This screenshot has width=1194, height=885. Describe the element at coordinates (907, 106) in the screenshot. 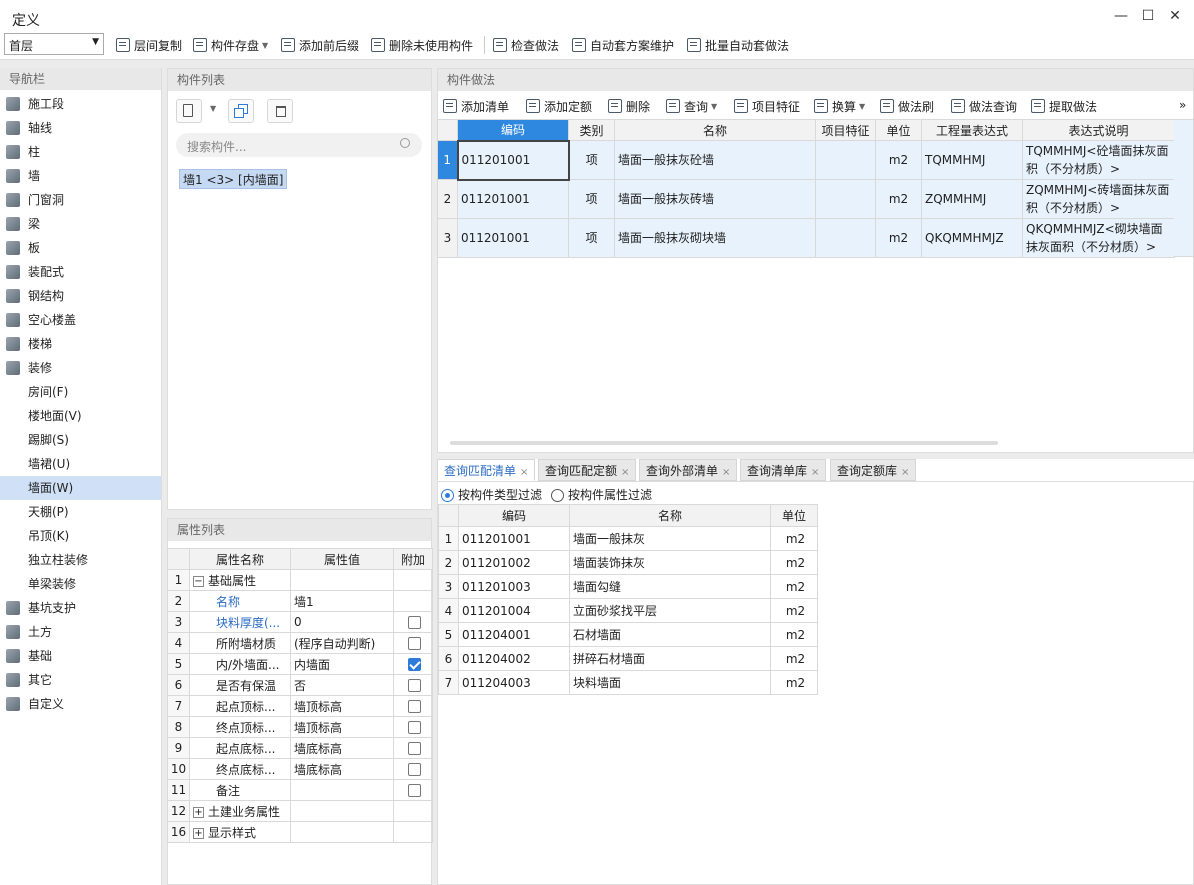

I see `method-toolbar-button: 做法刷` at that location.